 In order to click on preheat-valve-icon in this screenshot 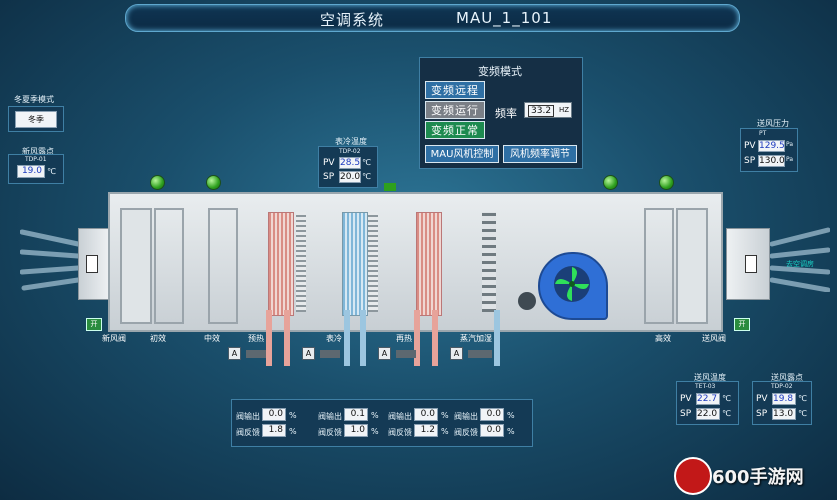, I will do `click(256, 354)`.